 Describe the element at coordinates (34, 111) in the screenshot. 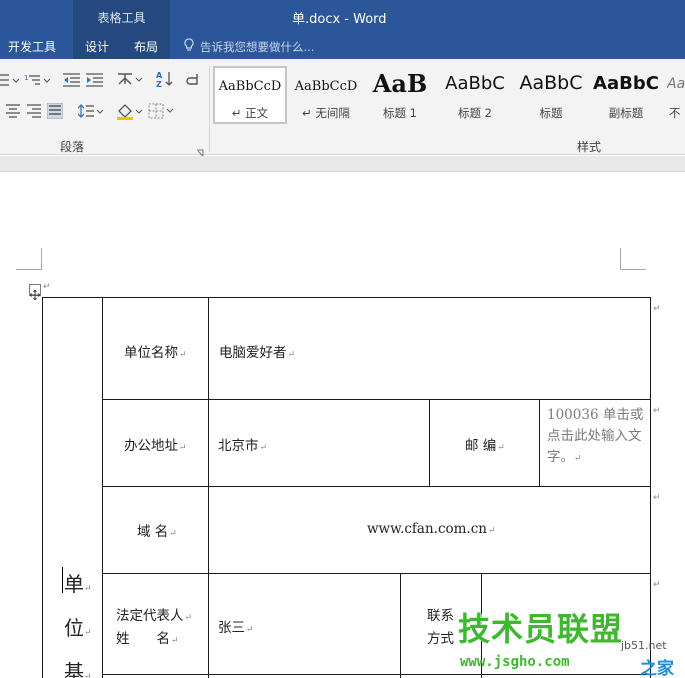

I see `align-right-icon` at that location.